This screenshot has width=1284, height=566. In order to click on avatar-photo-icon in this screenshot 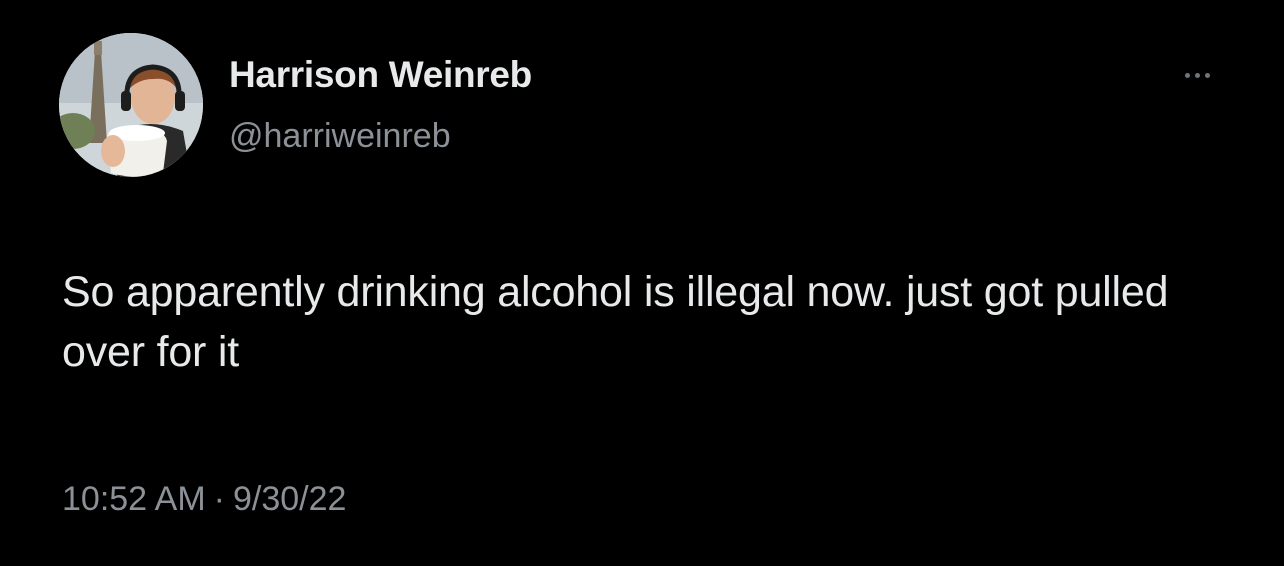, I will do `click(131, 105)`.